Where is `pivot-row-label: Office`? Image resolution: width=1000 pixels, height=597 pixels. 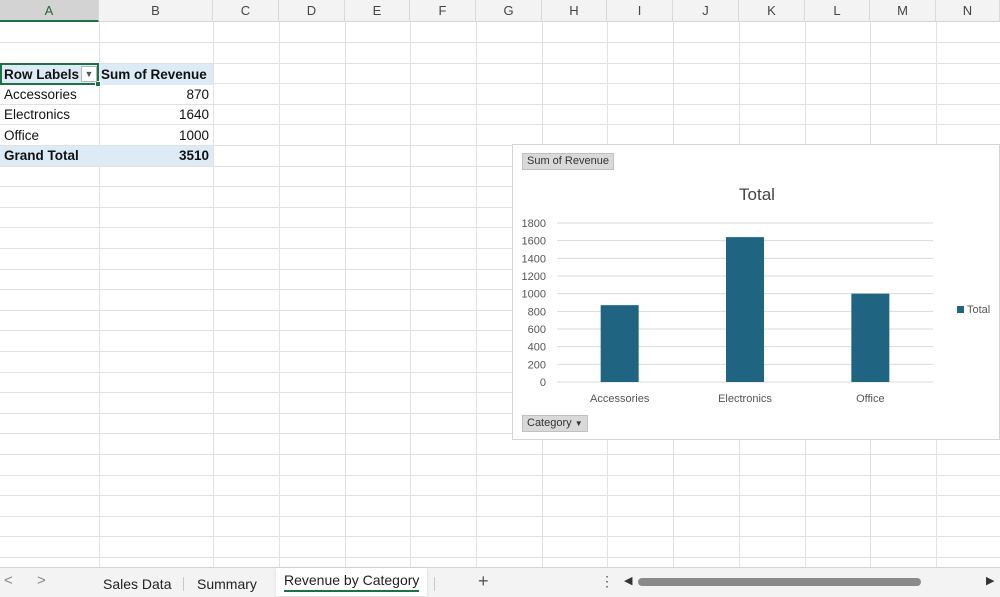
pivot-row-label: Office is located at coordinates (49, 136).